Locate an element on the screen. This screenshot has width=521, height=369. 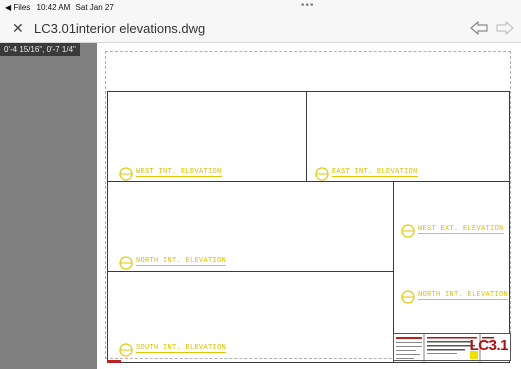
undo-arrow-icon is located at coordinates (479, 28).